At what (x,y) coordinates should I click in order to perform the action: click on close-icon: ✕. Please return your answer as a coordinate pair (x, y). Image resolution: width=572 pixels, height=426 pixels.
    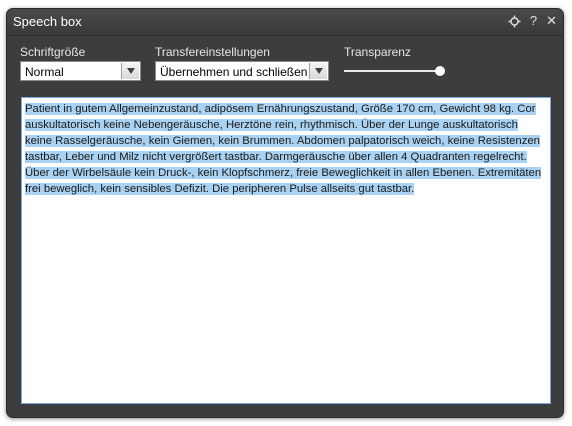
    Looking at the image, I should click on (551, 21).